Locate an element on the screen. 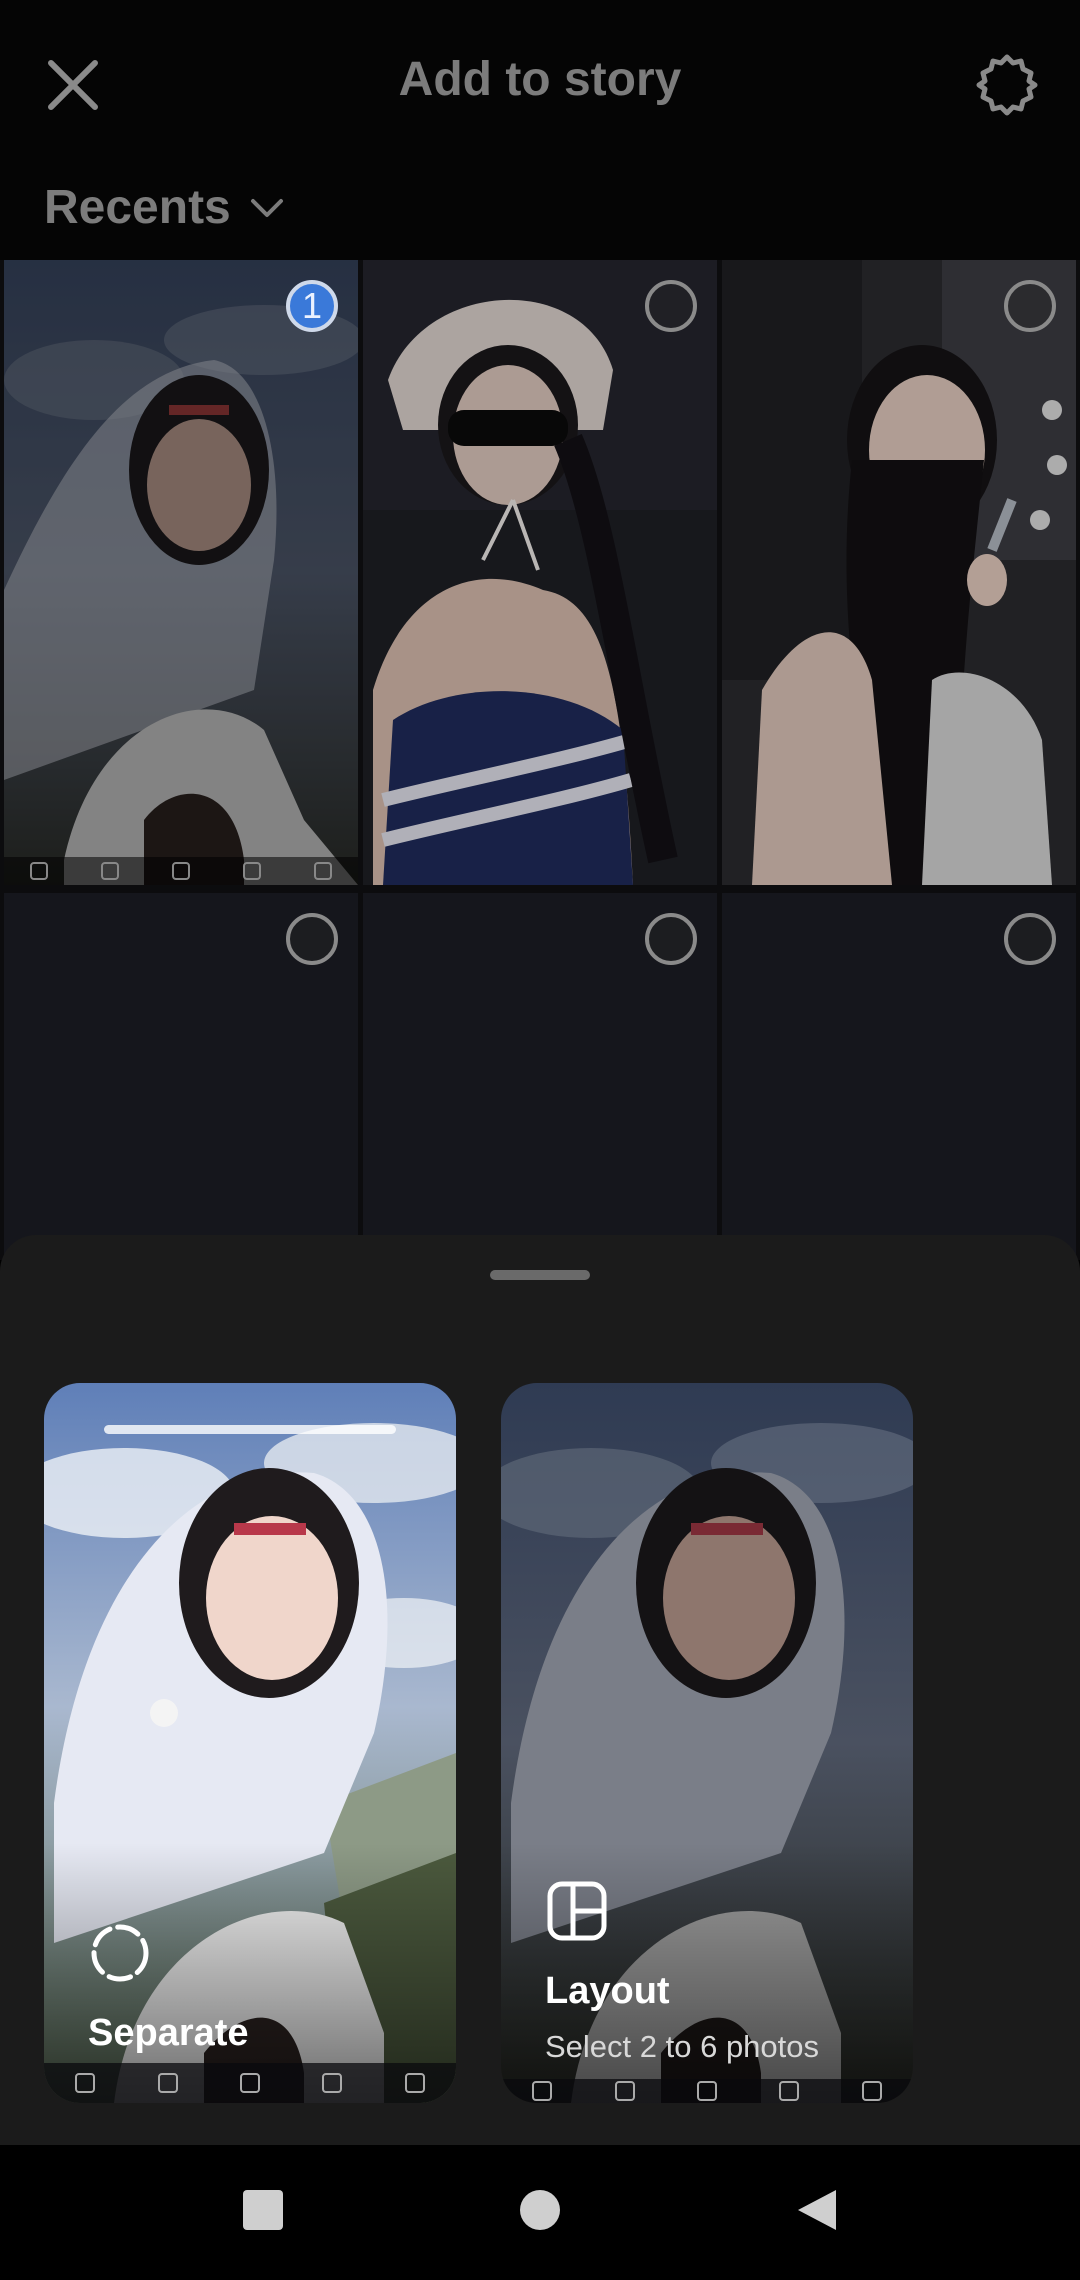 The image size is (1080, 2280). triangle-back-icon is located at coordinates (817, 2210).